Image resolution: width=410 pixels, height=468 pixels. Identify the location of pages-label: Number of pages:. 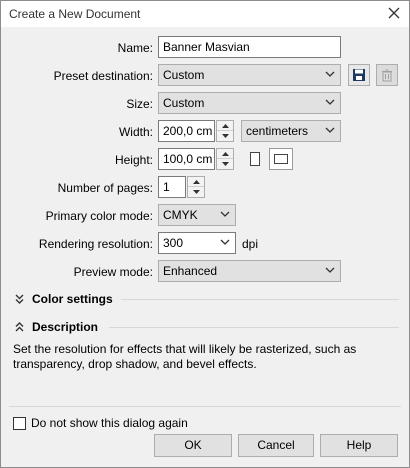
(105, 188).